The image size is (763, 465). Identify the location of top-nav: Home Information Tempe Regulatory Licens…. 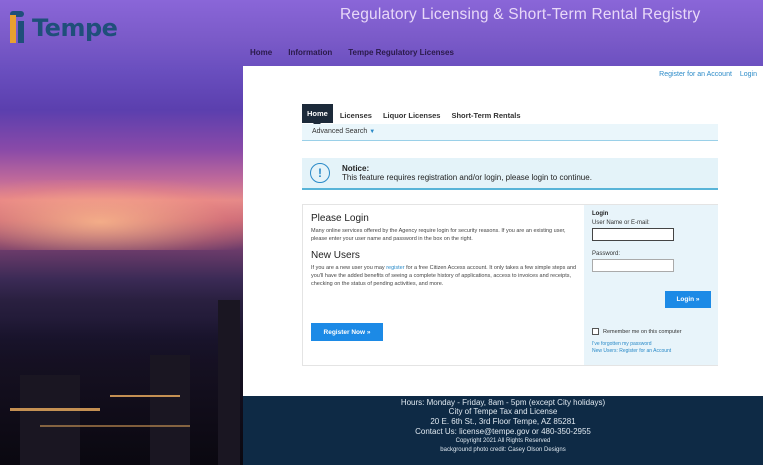
(360, 52).